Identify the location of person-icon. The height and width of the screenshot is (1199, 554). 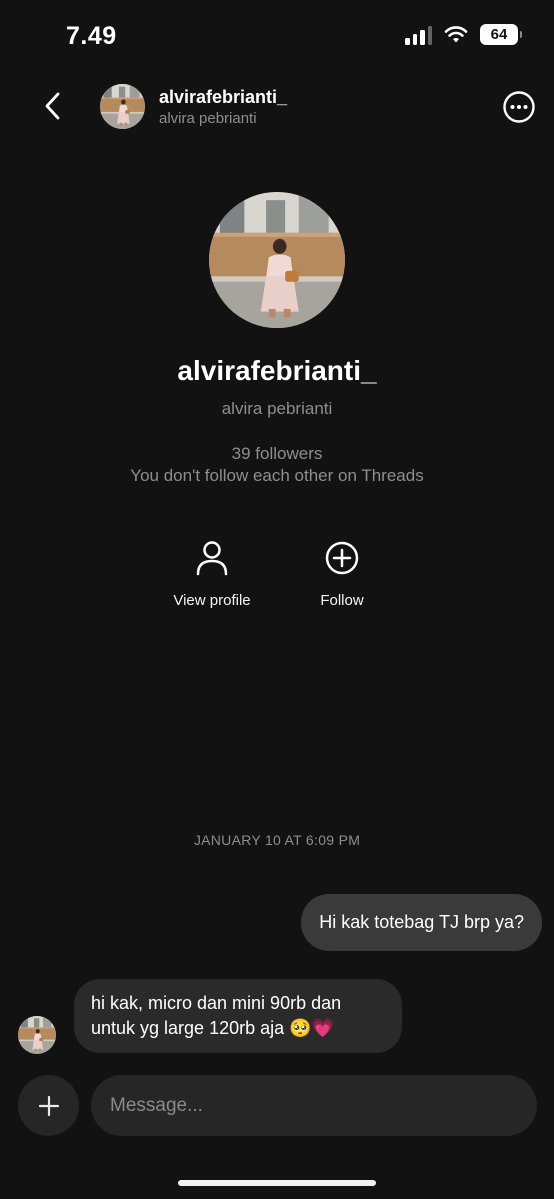
(212, 558).